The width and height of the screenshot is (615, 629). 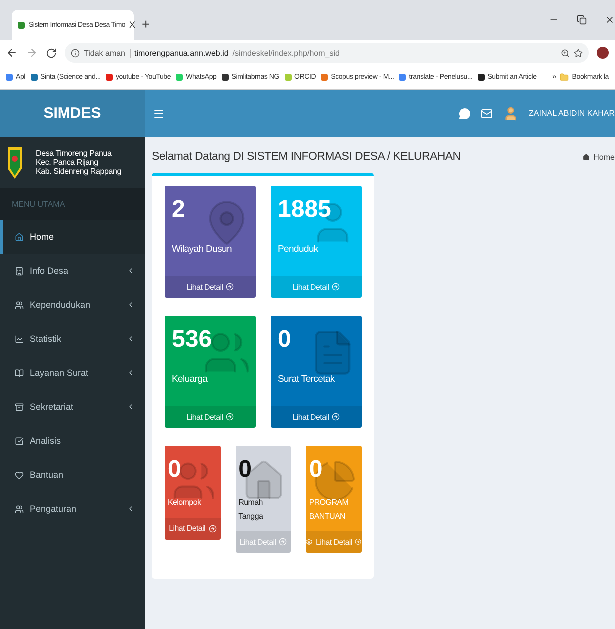 I want to click on mail-icon, so click(x=487, y=114).